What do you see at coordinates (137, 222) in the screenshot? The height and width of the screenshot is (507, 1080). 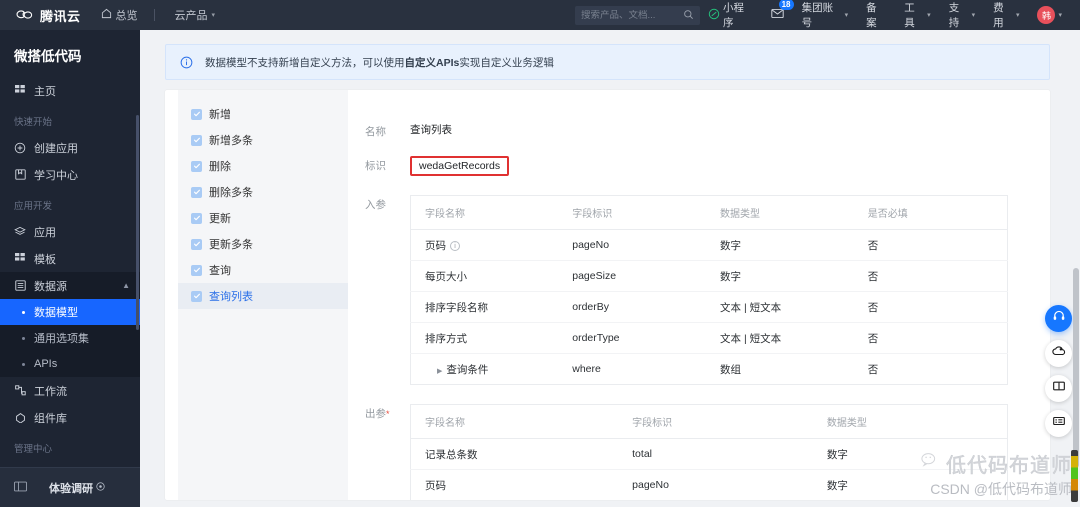 I see `sidebar-scrollbar` at bounding box center [137, 222].